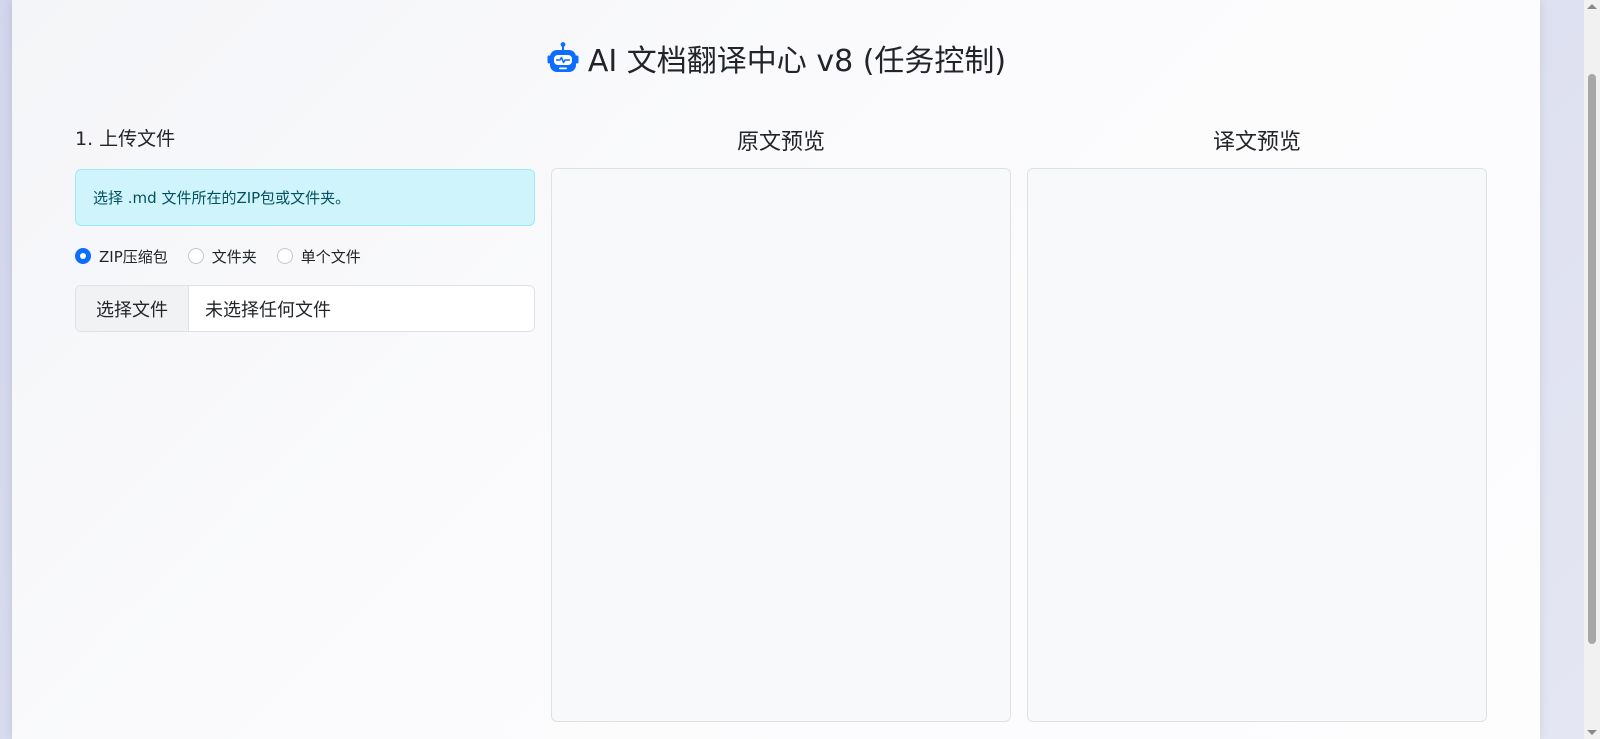 Image resolution: width=1600 pixels, height=739 pixels. I want to click on file-status-text: 未选择任何文件, so click(268, 310).